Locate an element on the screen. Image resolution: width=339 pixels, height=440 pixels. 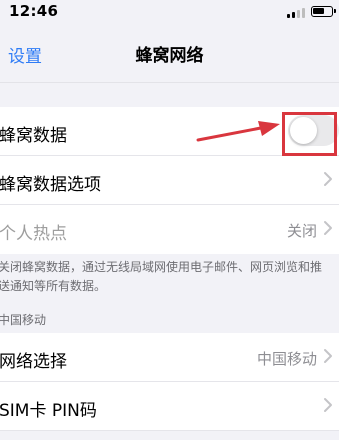
personal-hotspot-row: 个人热点 关闭 is located at coordinates (169, 229).